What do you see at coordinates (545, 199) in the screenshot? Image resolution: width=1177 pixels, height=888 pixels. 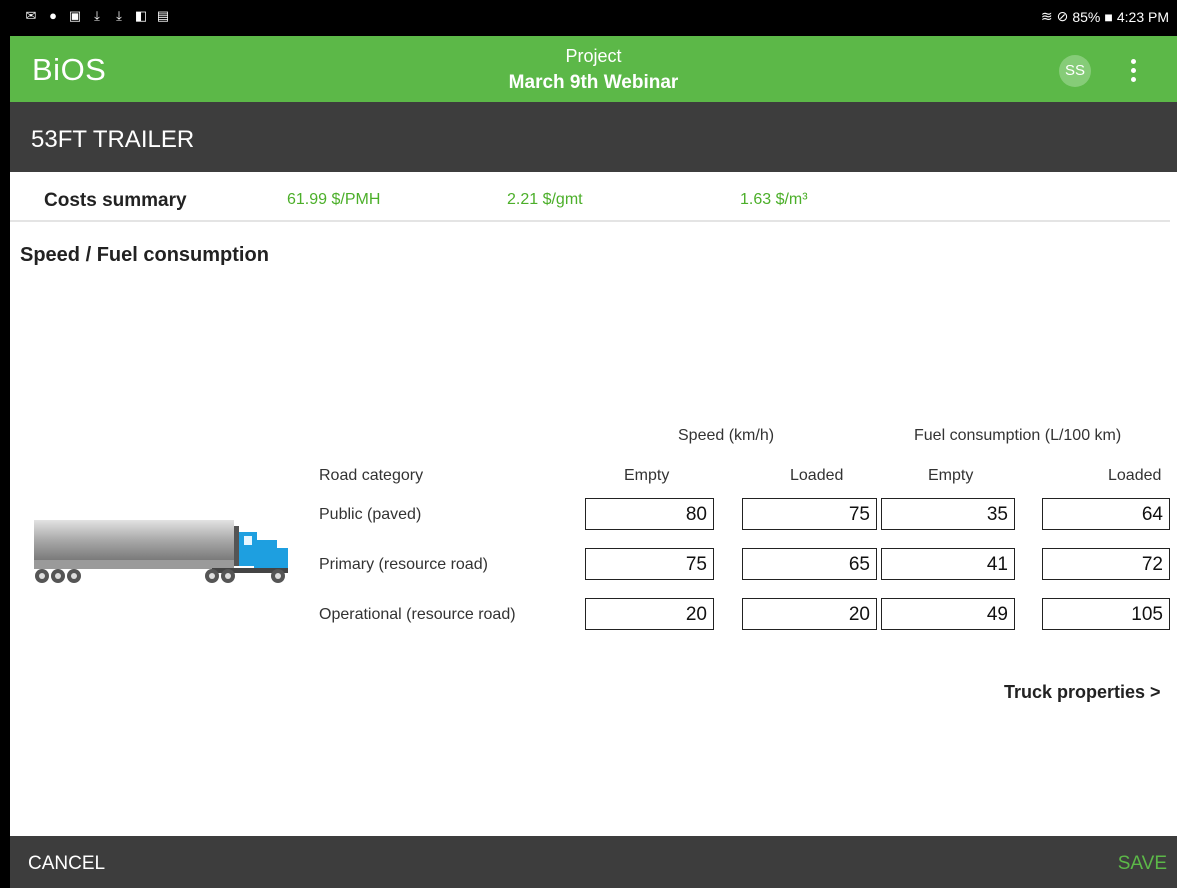 I see `cost-per-gmt: 2.21 $/gmt` at bounding box center [545, 199].